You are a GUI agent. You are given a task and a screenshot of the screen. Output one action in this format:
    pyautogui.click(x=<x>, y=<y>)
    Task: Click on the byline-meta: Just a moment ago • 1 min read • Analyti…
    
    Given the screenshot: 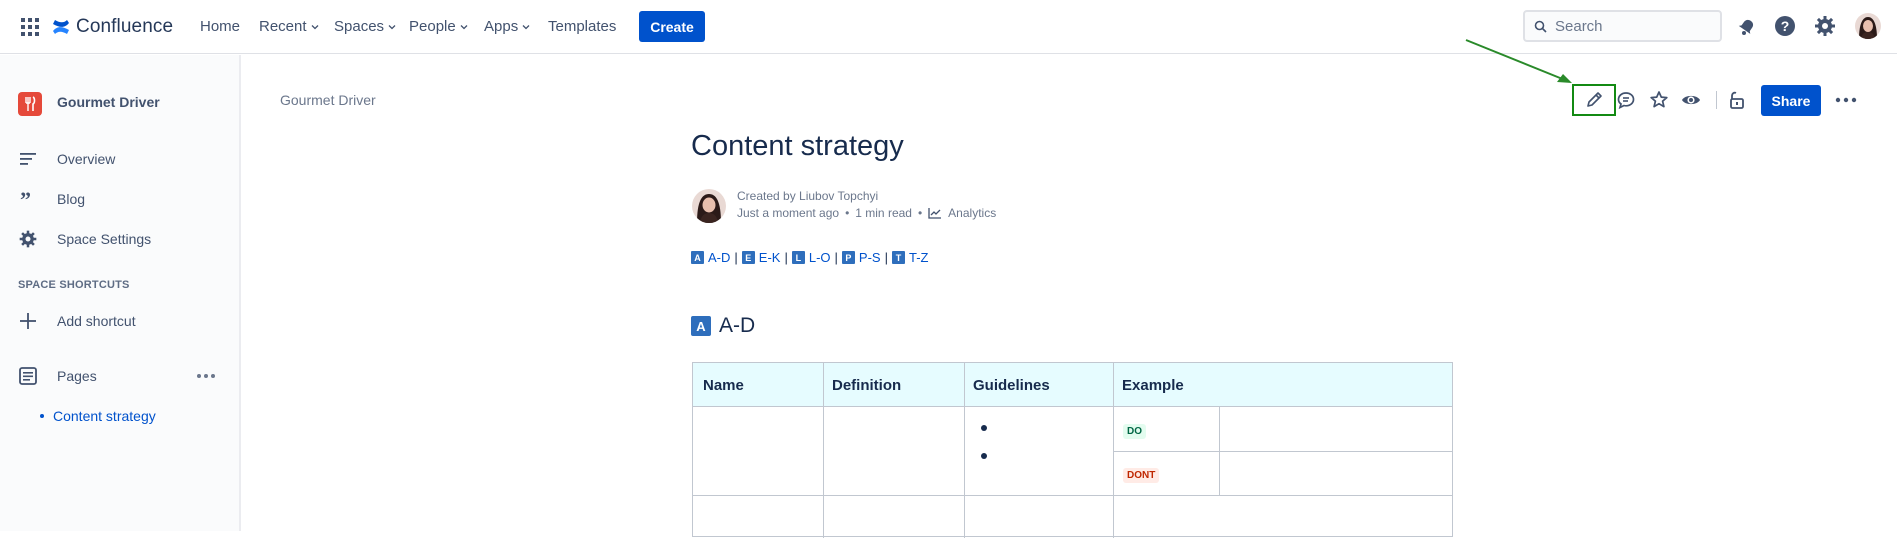 What is the action you would take?
    pyautogui.click(x=866, y=213)
    